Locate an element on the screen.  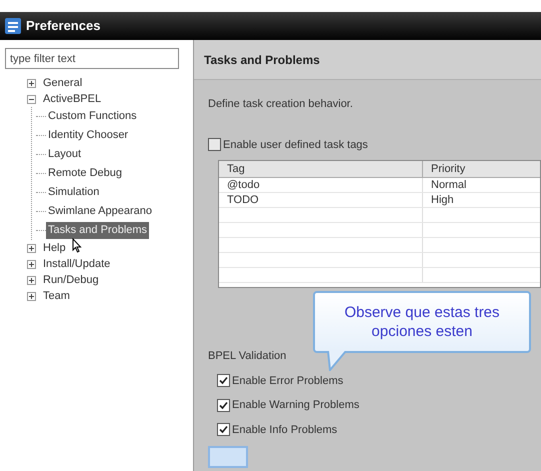
tree-item: Team is located at coordinates (56, 296).